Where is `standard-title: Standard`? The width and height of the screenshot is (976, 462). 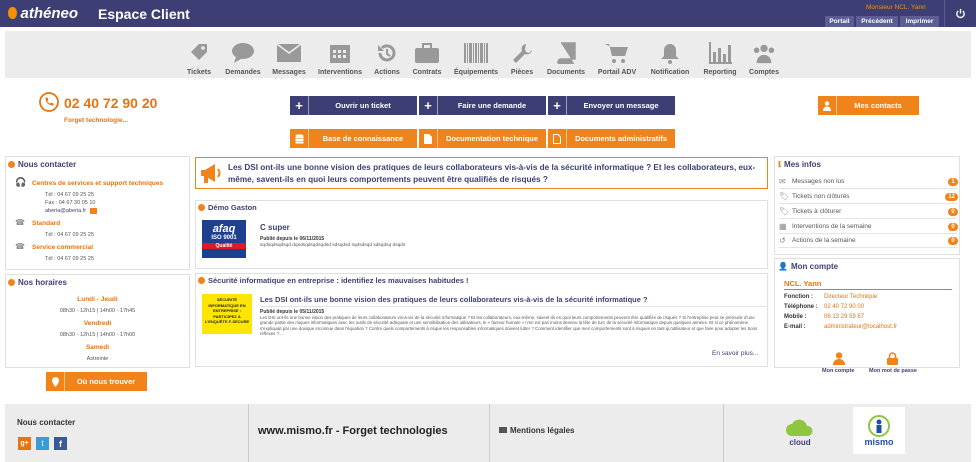
standard-title: Standard is located at coordinates (46, 223).